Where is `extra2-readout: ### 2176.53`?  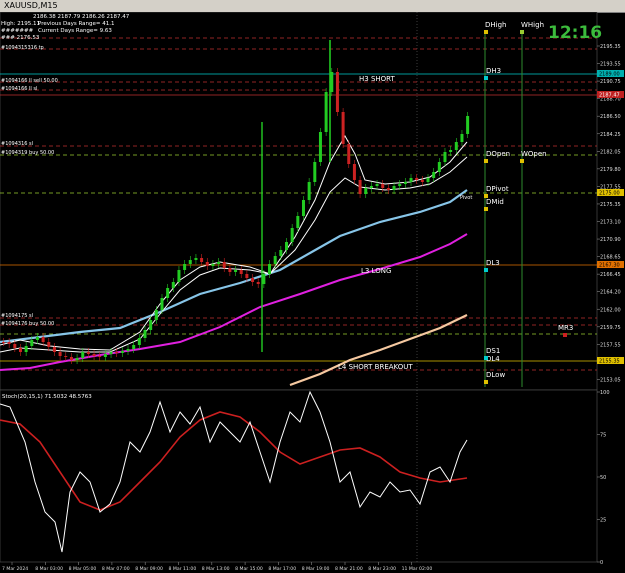 extra2-readout: ### 2176.53 is located at coordinates (20, 38).